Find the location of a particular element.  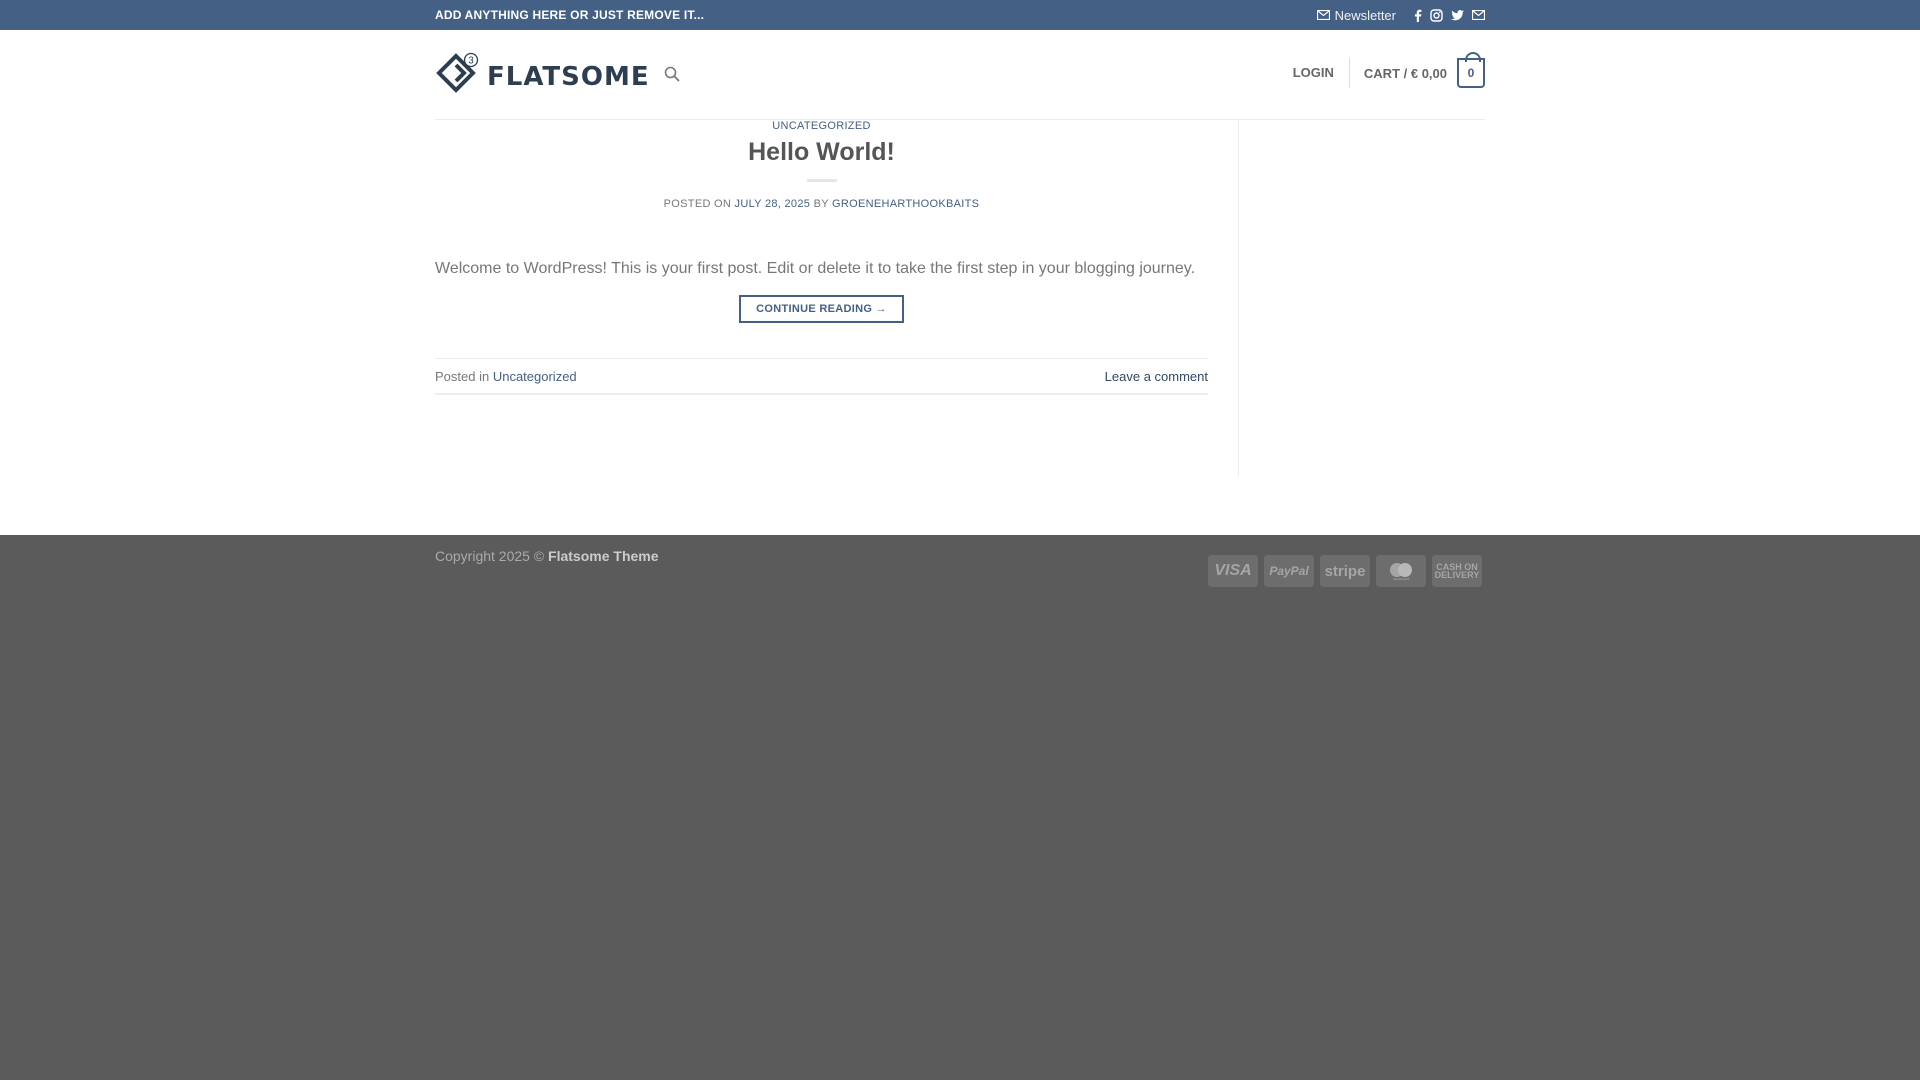

cart-link: CART / € 0,00 0 is located at coordinates (1424, 70).